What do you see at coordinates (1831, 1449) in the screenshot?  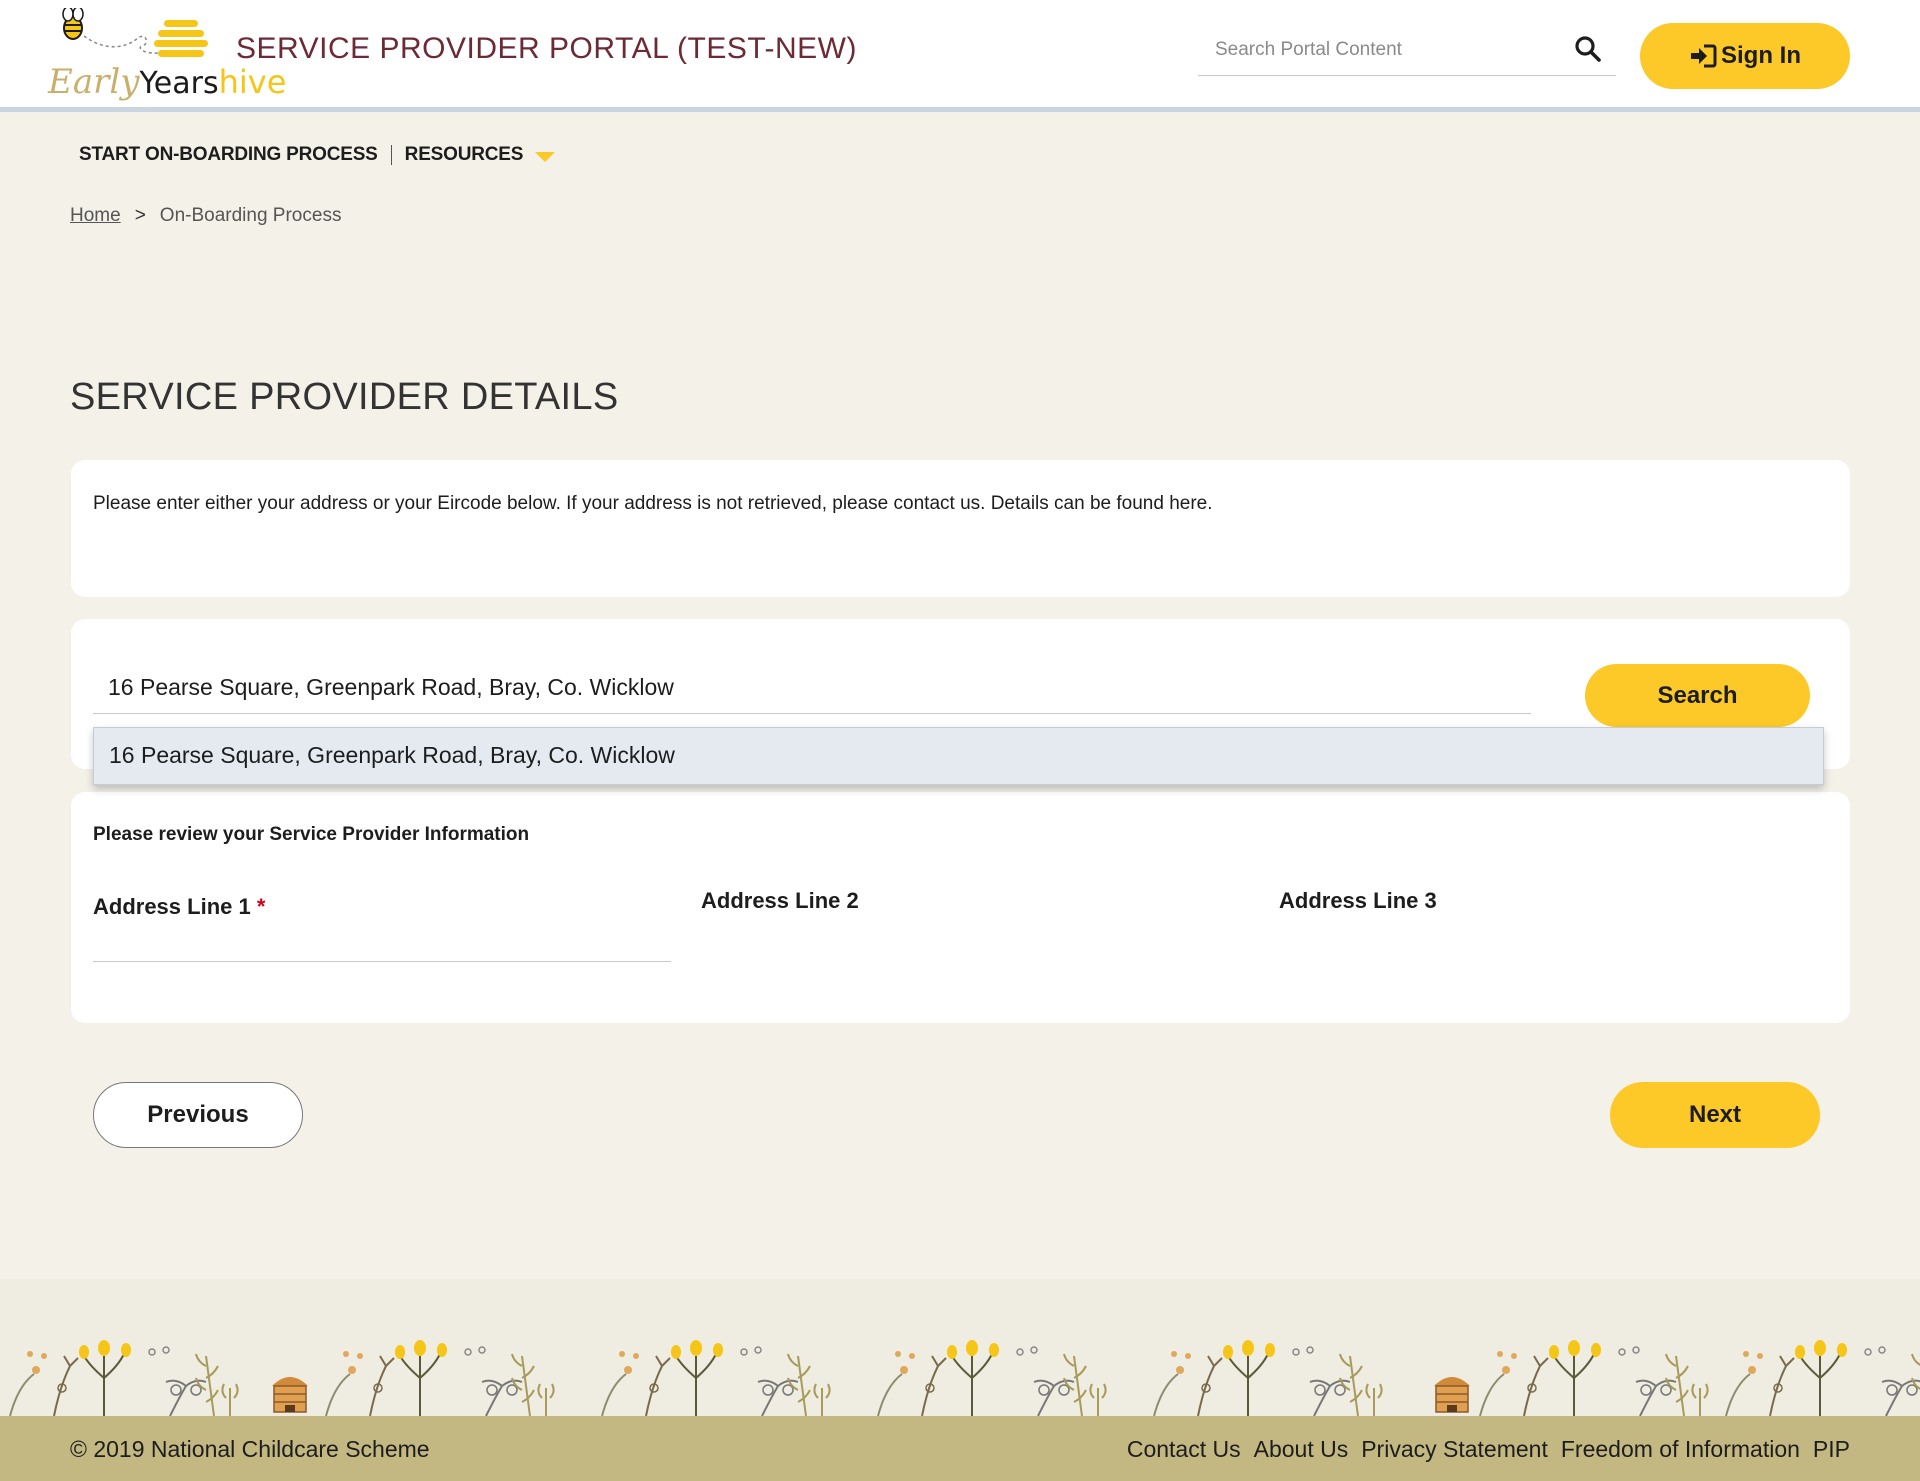 I see `footer-link-pip: PIP` at bounding box center [1831, 1449].